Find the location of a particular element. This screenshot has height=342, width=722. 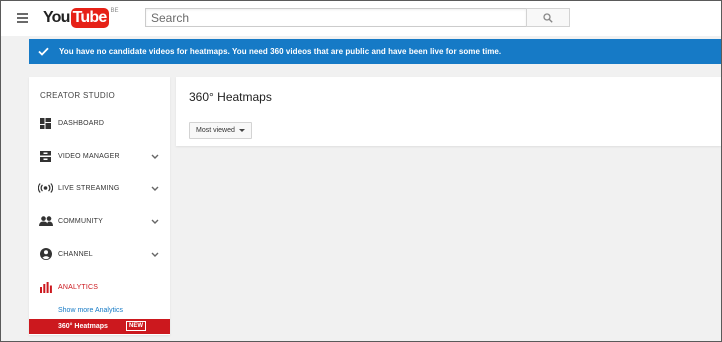

sort-dropdown: Most viewed is located at coordinates (220, 130).